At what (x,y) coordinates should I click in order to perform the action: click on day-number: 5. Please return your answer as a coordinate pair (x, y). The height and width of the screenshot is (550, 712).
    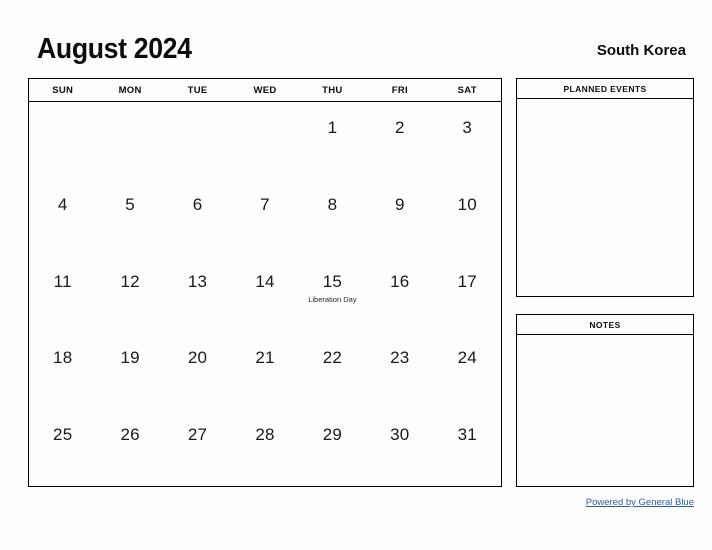
    Looking at the image, I should click on (130, 204).